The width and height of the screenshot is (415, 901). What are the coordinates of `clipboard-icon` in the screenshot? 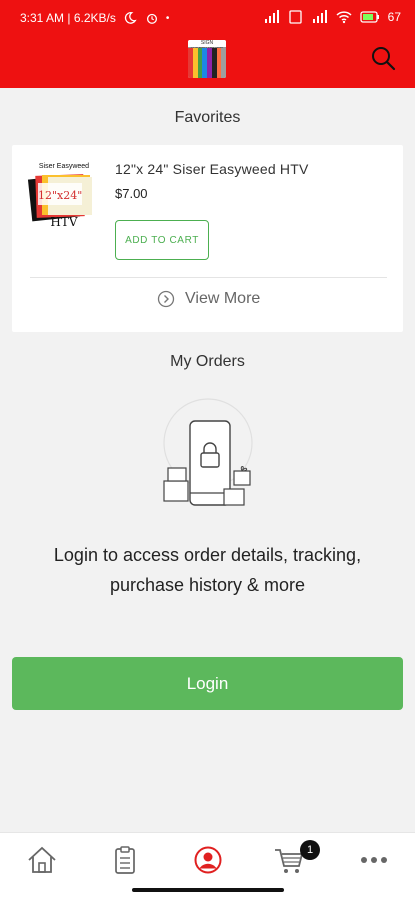 It's located at (125, 860).